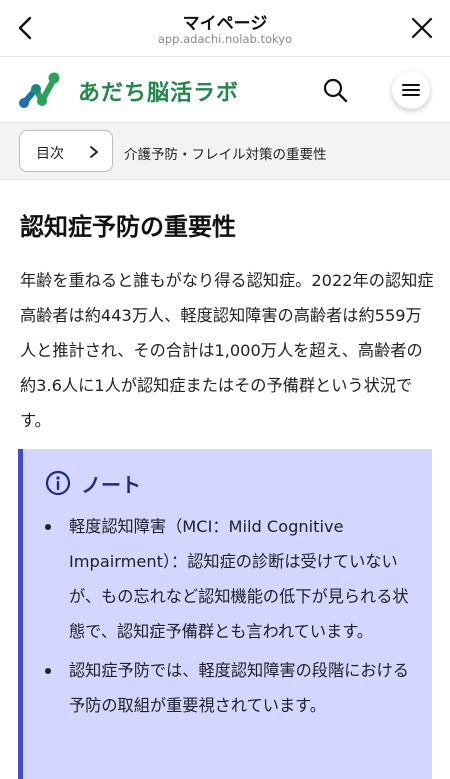 The height and width of the screenshot is (779, 450). I want to click on breadcrumb: 介護予防・フレイル対策の重要性, so click(225, 153).